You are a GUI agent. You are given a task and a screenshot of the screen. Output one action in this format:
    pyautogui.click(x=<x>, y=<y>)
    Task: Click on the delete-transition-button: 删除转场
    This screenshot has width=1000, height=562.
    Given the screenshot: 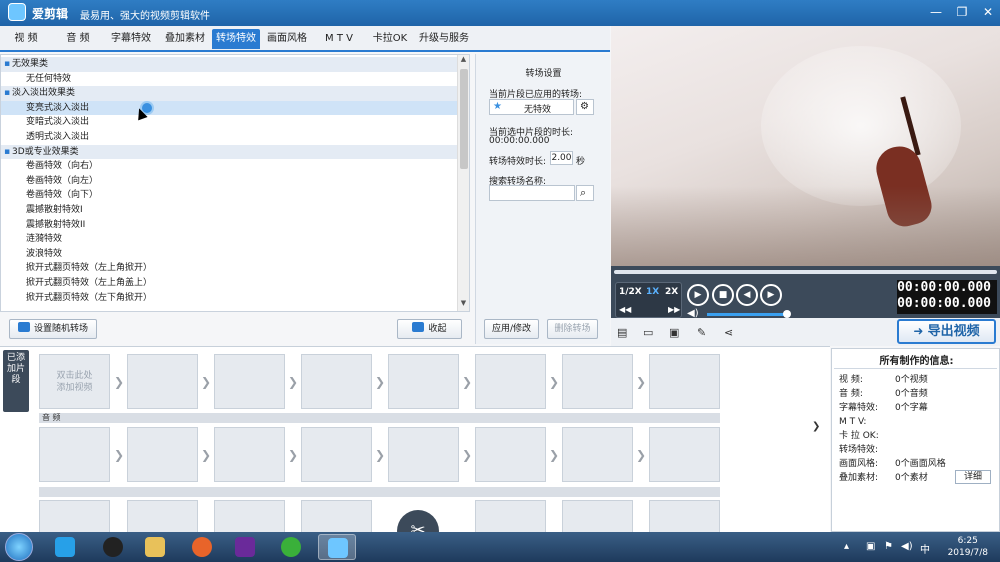 What is the action you would take?
    pyautogui.click(x=572, y=329)
    